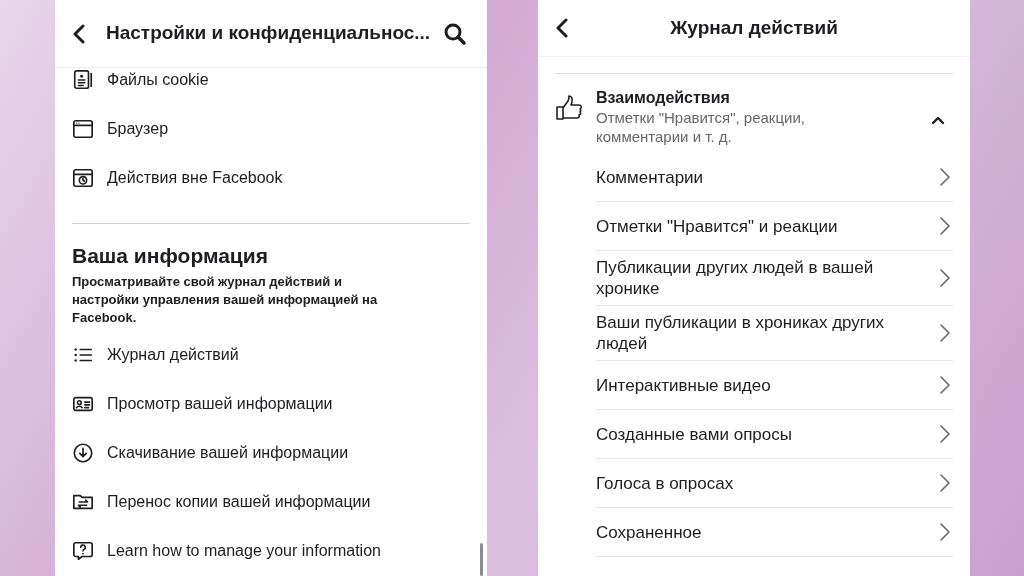 The width and height of the screenshot is (1024, 576). Describe the element at coordinates (271, 551) in the screenshot. I see `settings-item: Learn how to manage your information` at that location.